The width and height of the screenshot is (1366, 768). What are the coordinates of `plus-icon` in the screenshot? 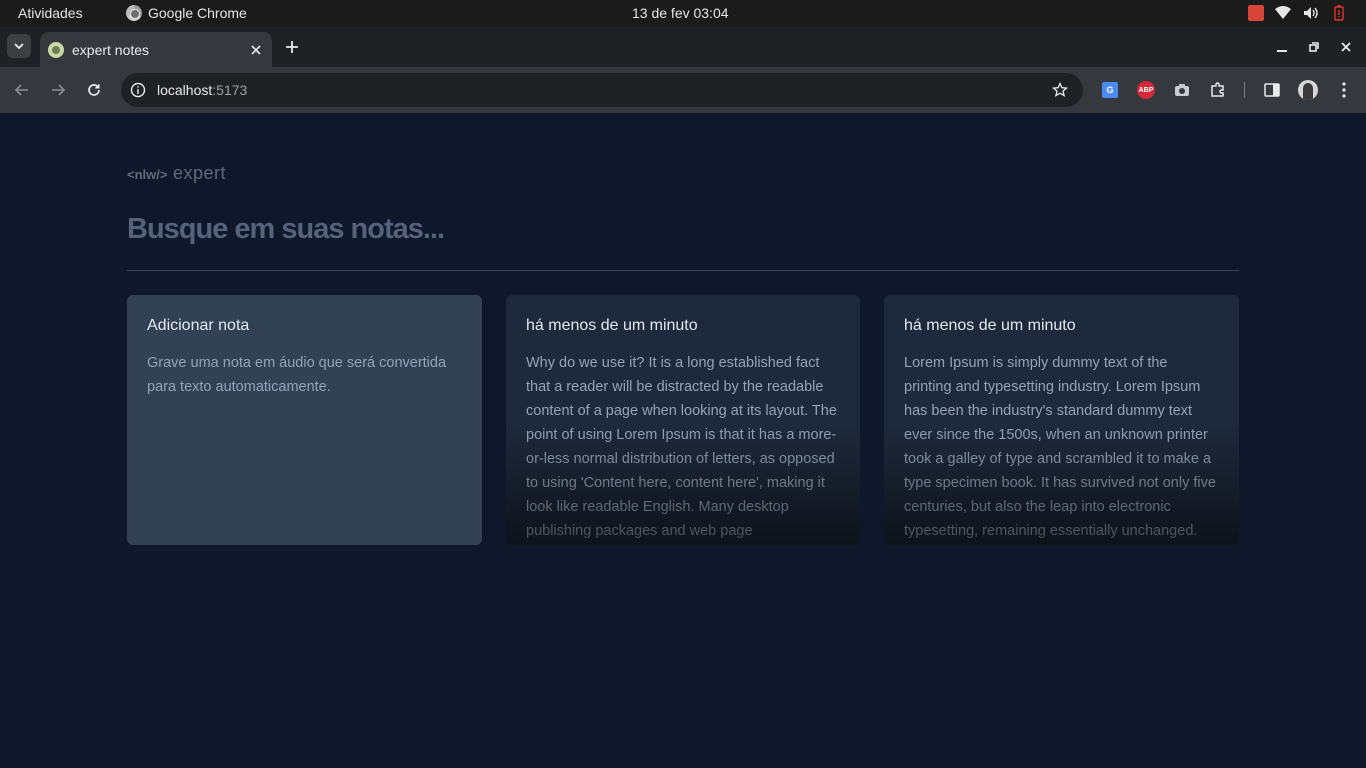 It's located at (292, 47).